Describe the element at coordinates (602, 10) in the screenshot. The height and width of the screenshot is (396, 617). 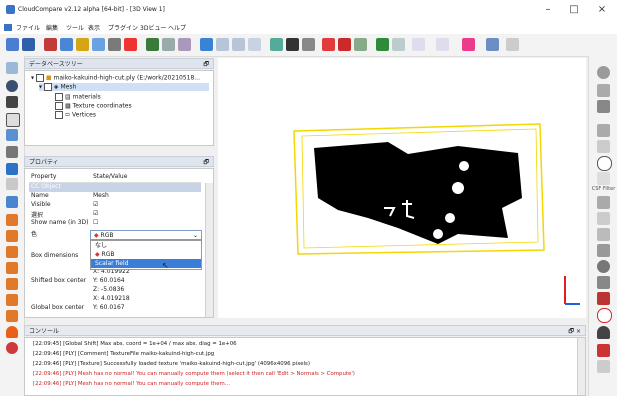
I see `close-button: ×` at that location.